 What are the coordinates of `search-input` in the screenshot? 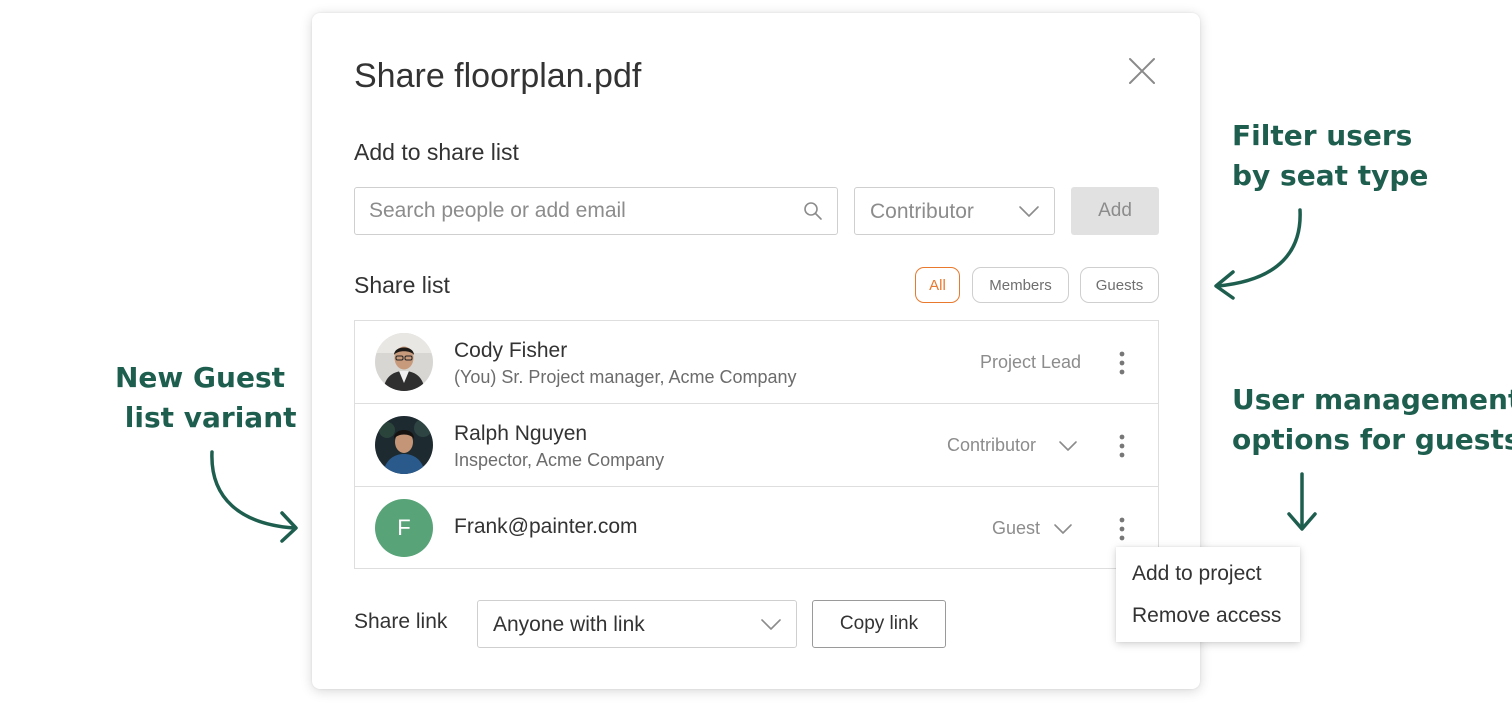 It's located at (579, 211).